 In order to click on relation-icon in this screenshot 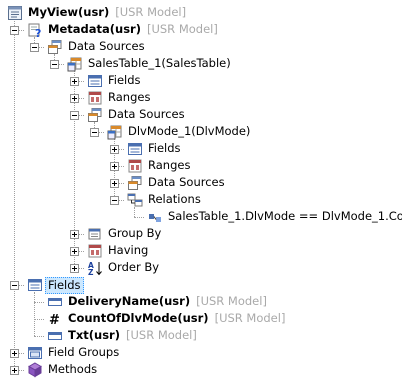, I will do `click(155, 217)`.